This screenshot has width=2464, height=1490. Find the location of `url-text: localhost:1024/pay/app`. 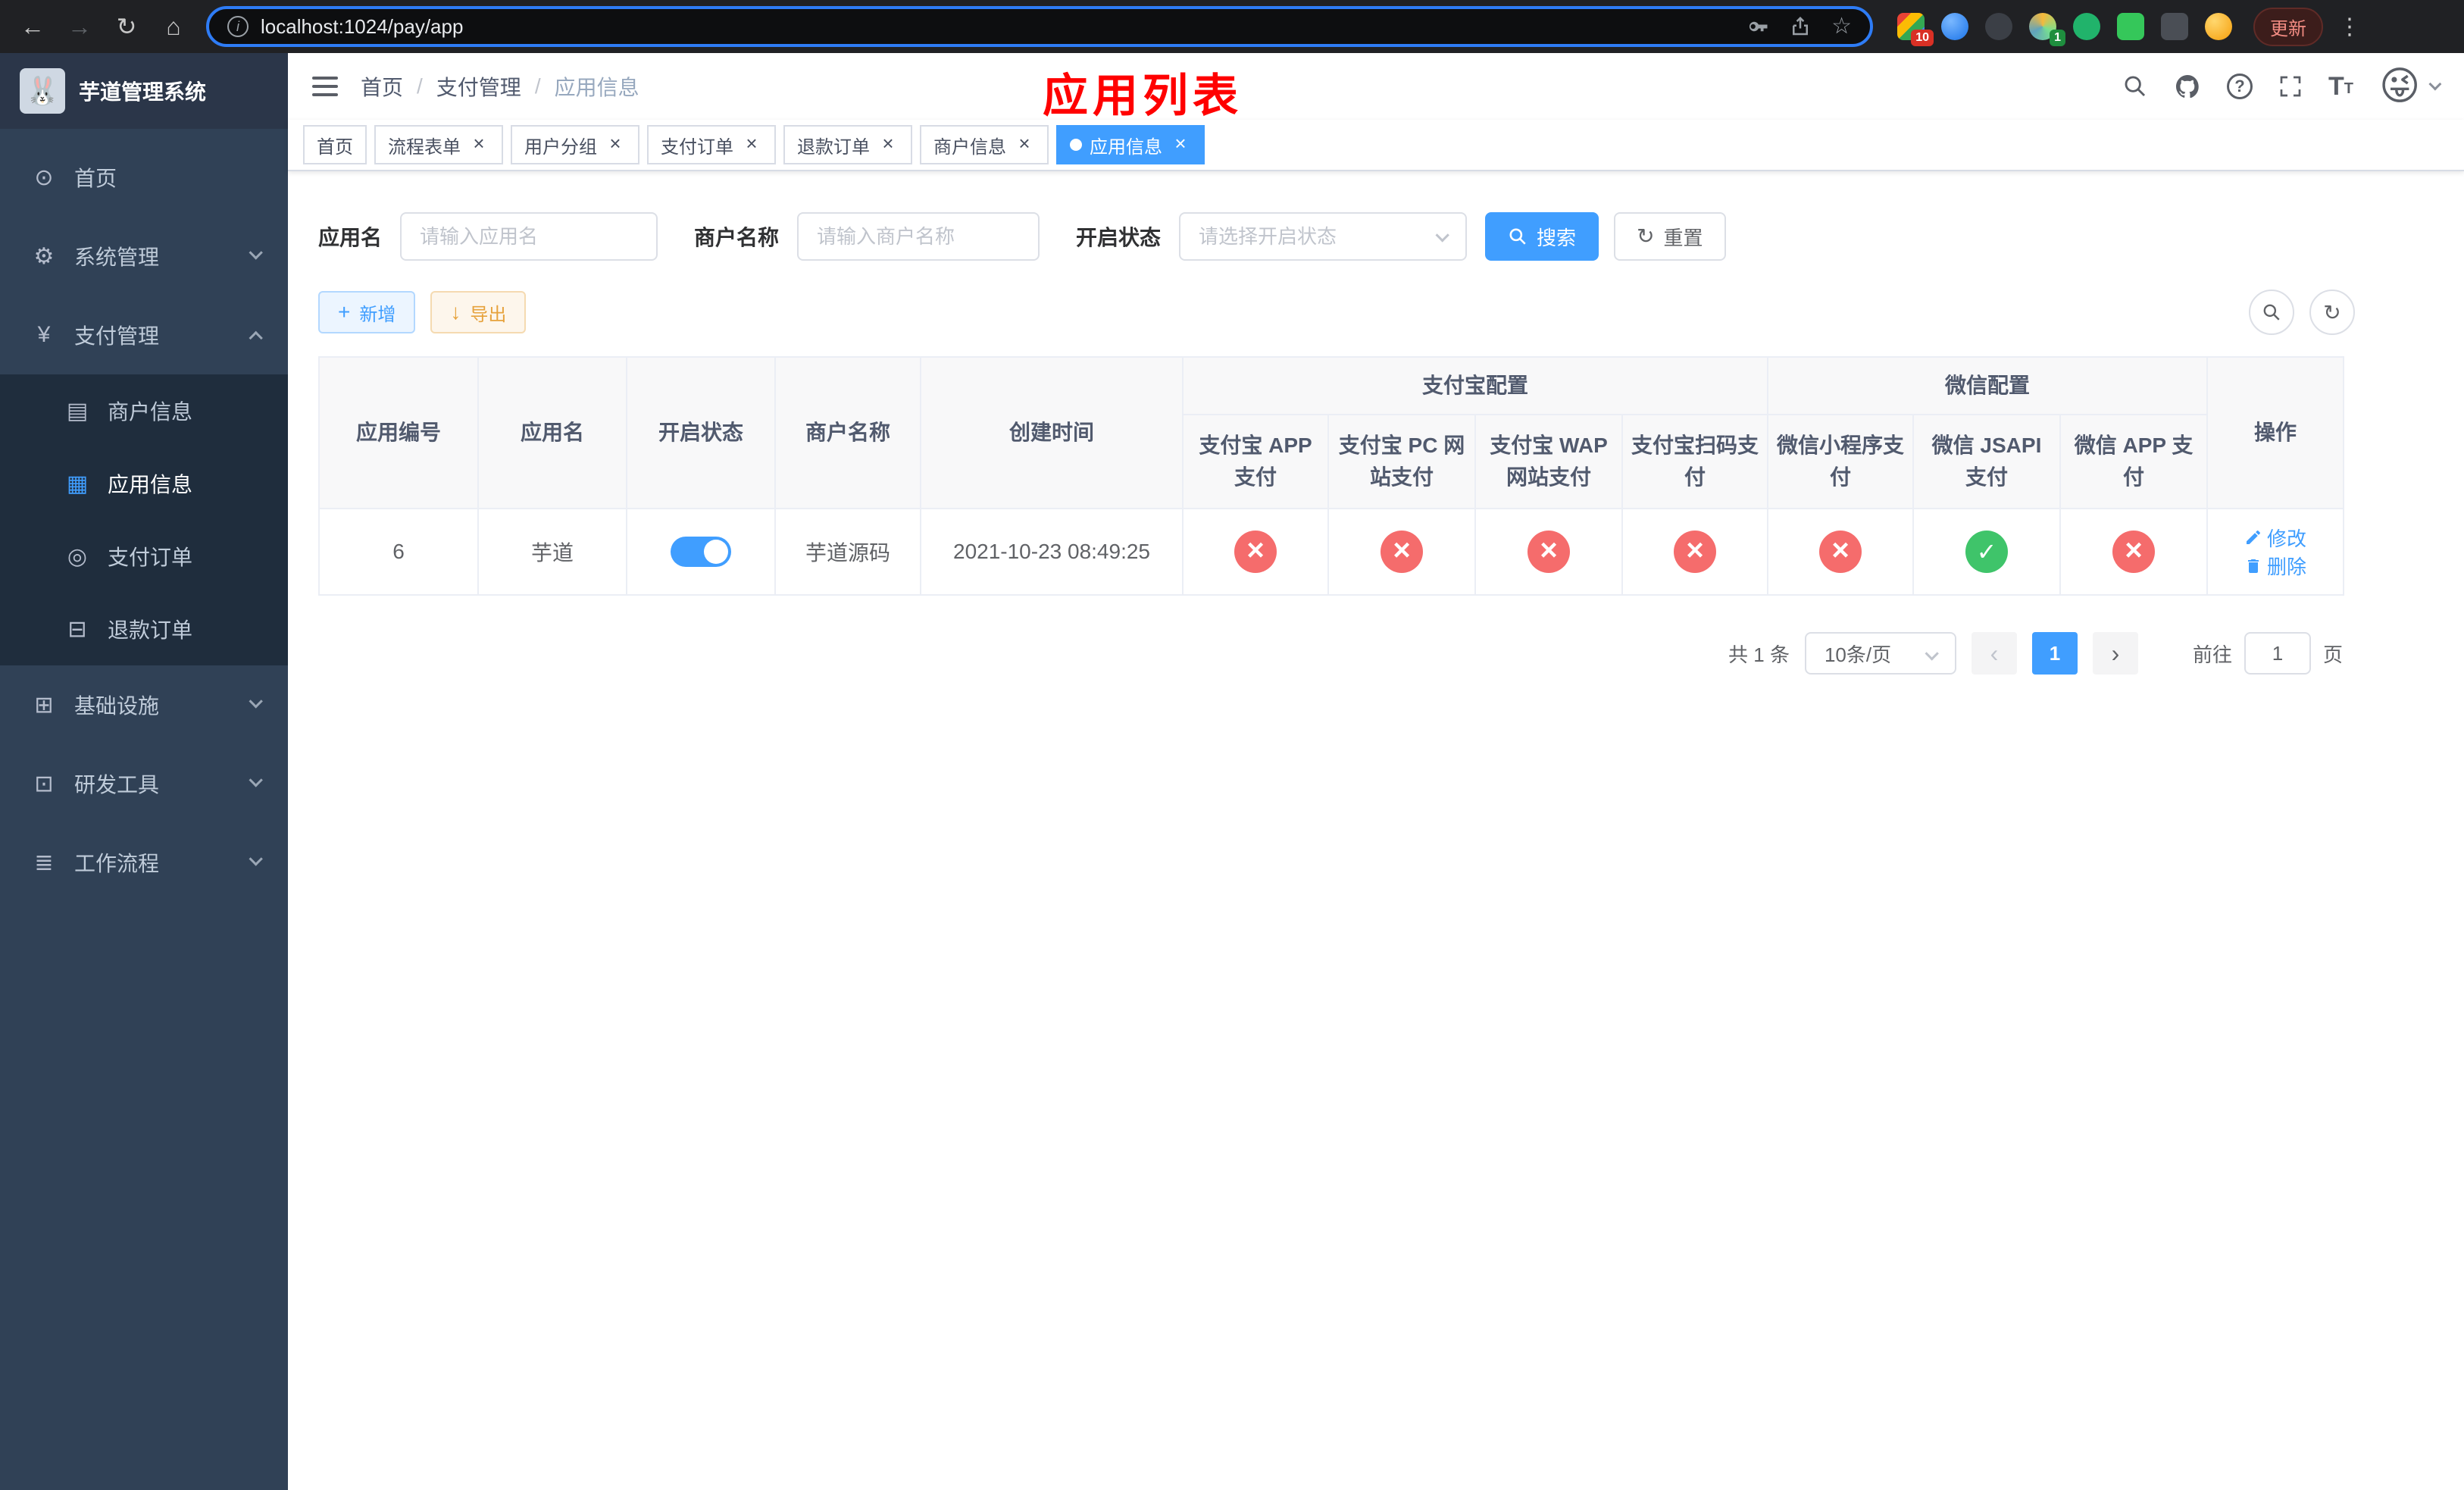

url-text: localhost:1024/pay/app is located at coordinates (362, 26).